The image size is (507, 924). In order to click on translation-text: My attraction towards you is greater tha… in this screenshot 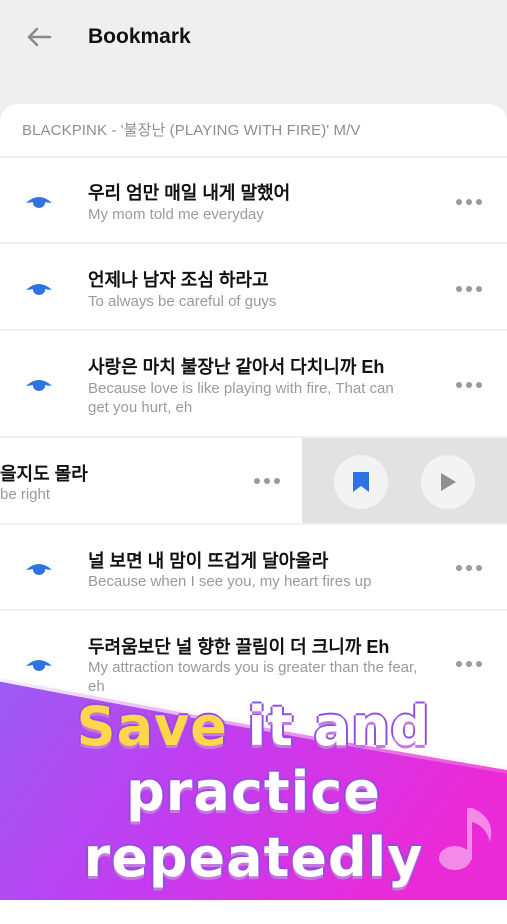, I will do `click(253, 677)`.